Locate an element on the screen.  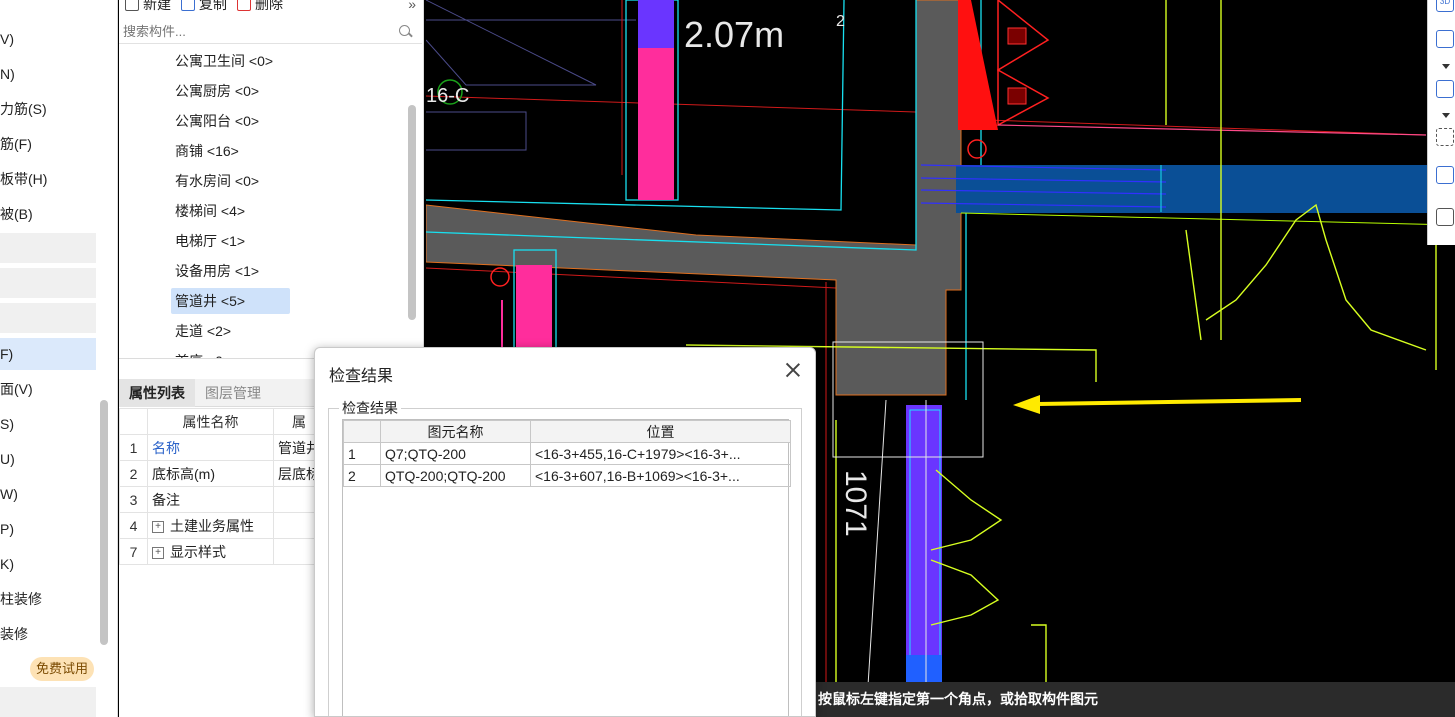
tree-item: 公寓厨房 <0> is located at coordinates (217, 91).